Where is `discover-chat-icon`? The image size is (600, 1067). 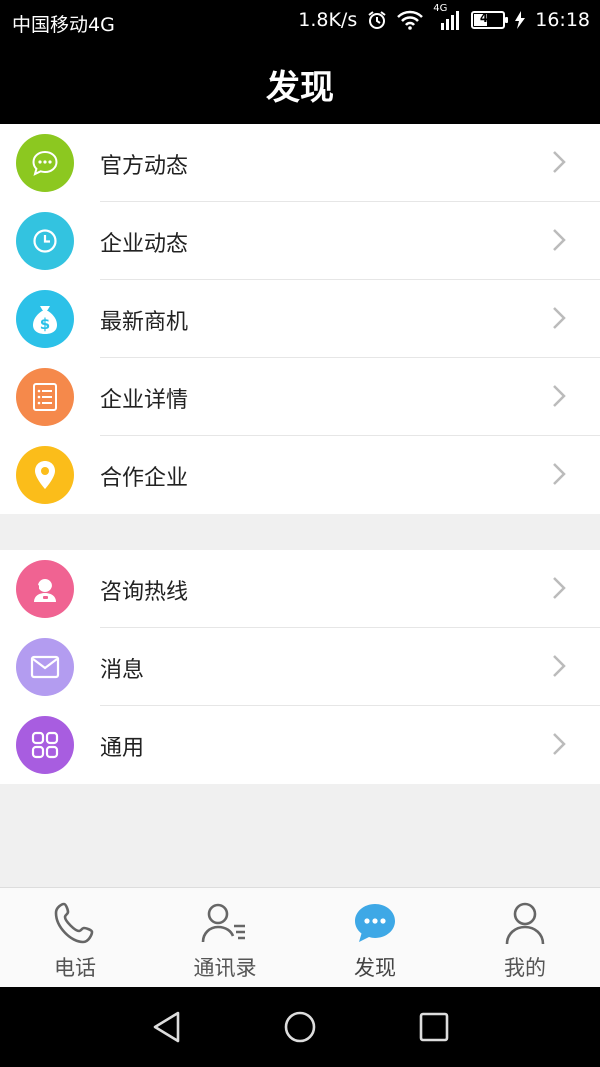 discover-chat-icon is located at coordinates (375, 923).